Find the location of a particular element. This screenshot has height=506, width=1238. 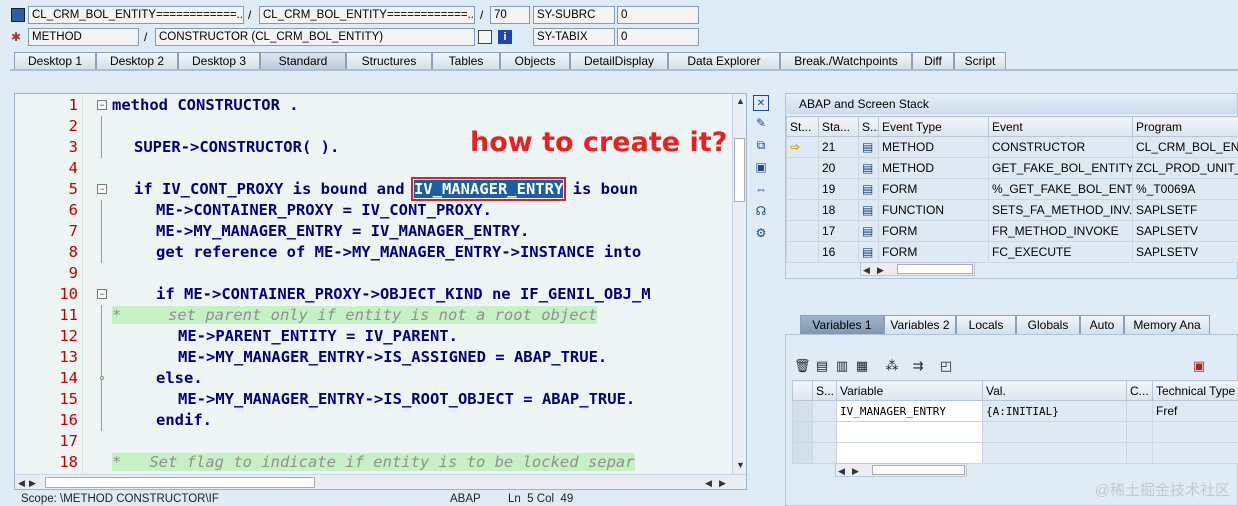

column-header: Technical Type is located at coordinates (1195, 390).